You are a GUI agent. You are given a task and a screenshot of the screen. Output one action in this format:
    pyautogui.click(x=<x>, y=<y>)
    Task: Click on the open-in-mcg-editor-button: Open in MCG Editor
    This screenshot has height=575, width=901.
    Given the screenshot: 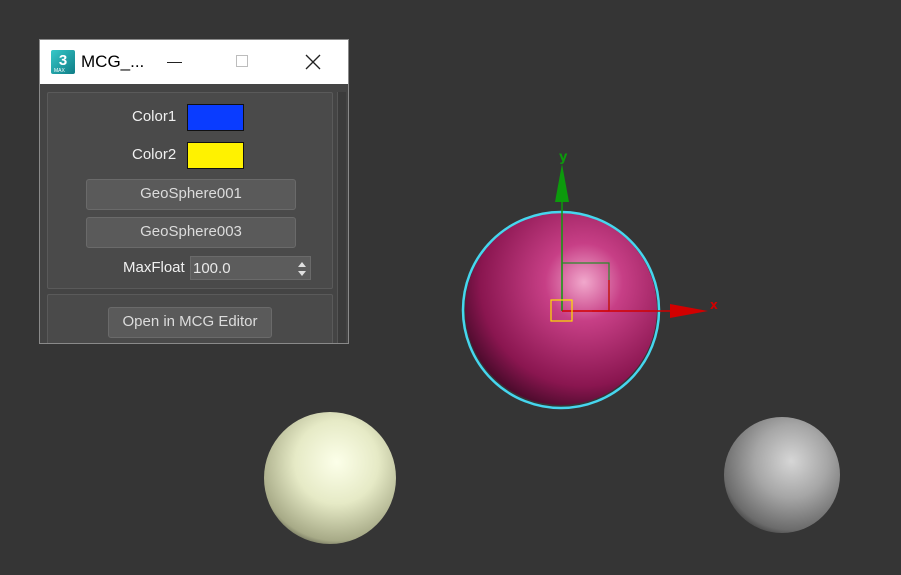 What is the action you would take?
    pyautogui.click(x=190, y=322)
    